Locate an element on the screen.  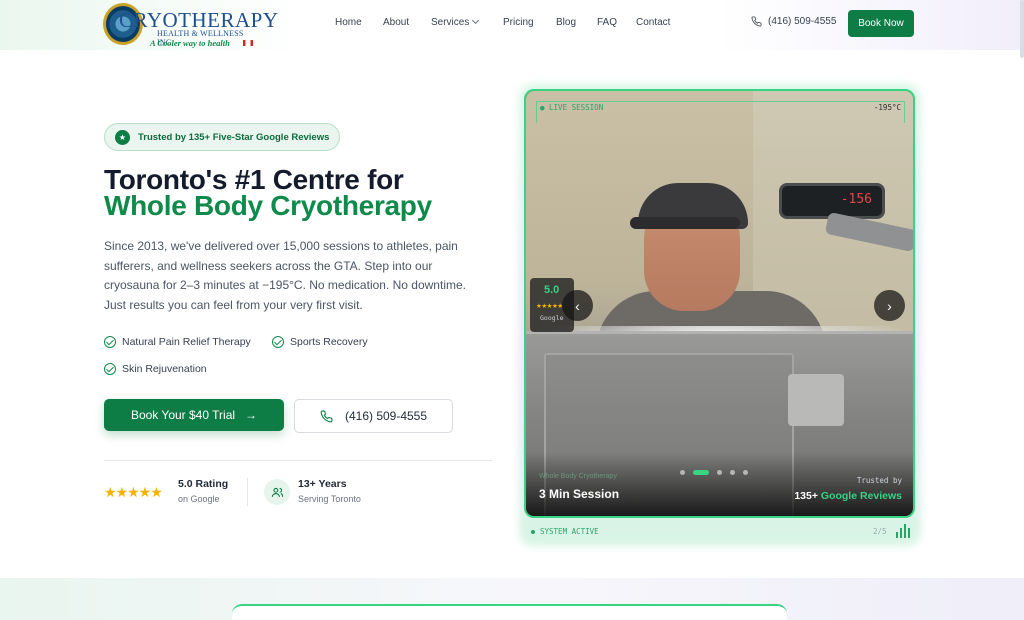
display-reading: -156 is located at coordinates (856, 199).